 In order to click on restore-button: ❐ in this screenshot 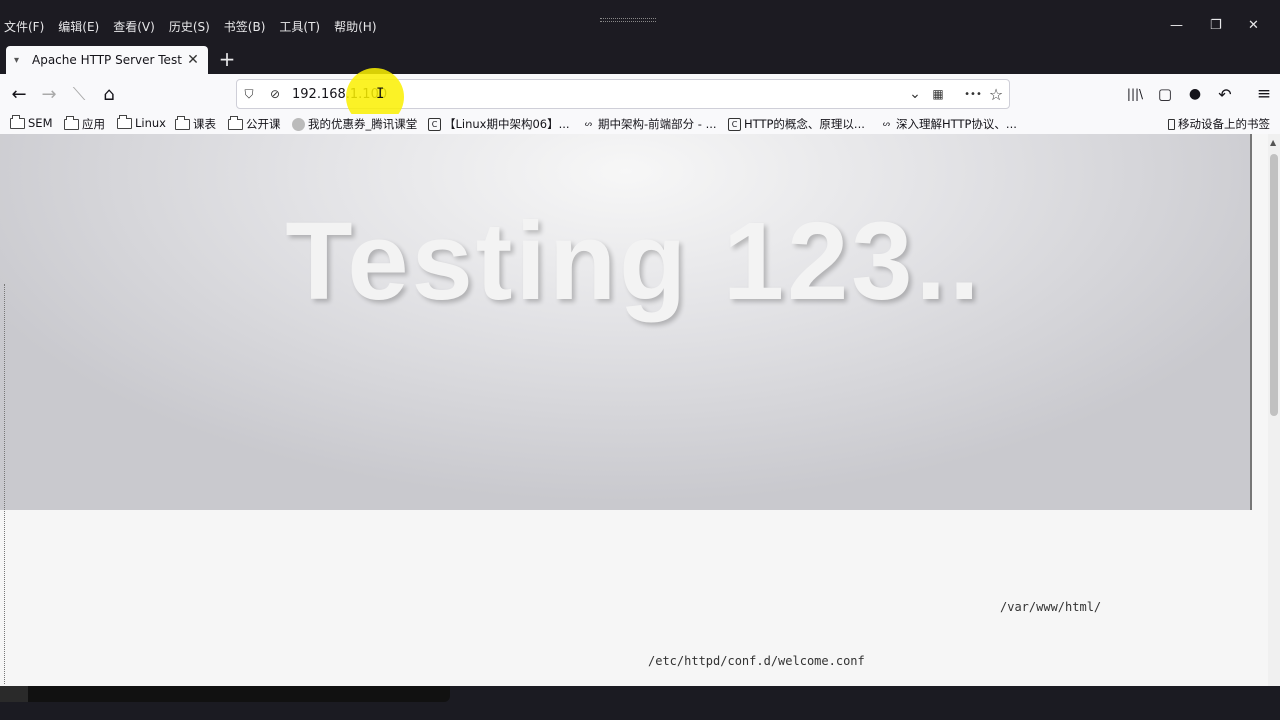, I will do `click(1216, 25)`.